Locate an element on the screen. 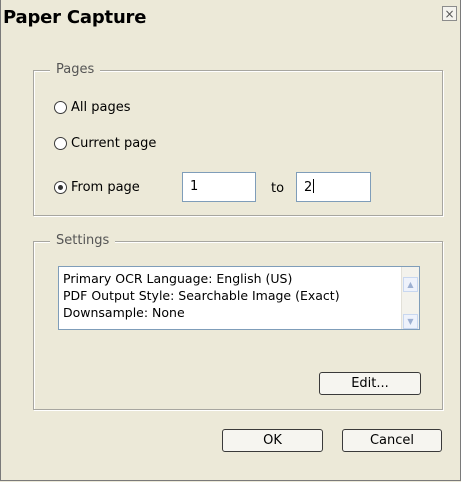 This screenshot has width=461, height=482. text-caret is located at coordinates (314, 186).